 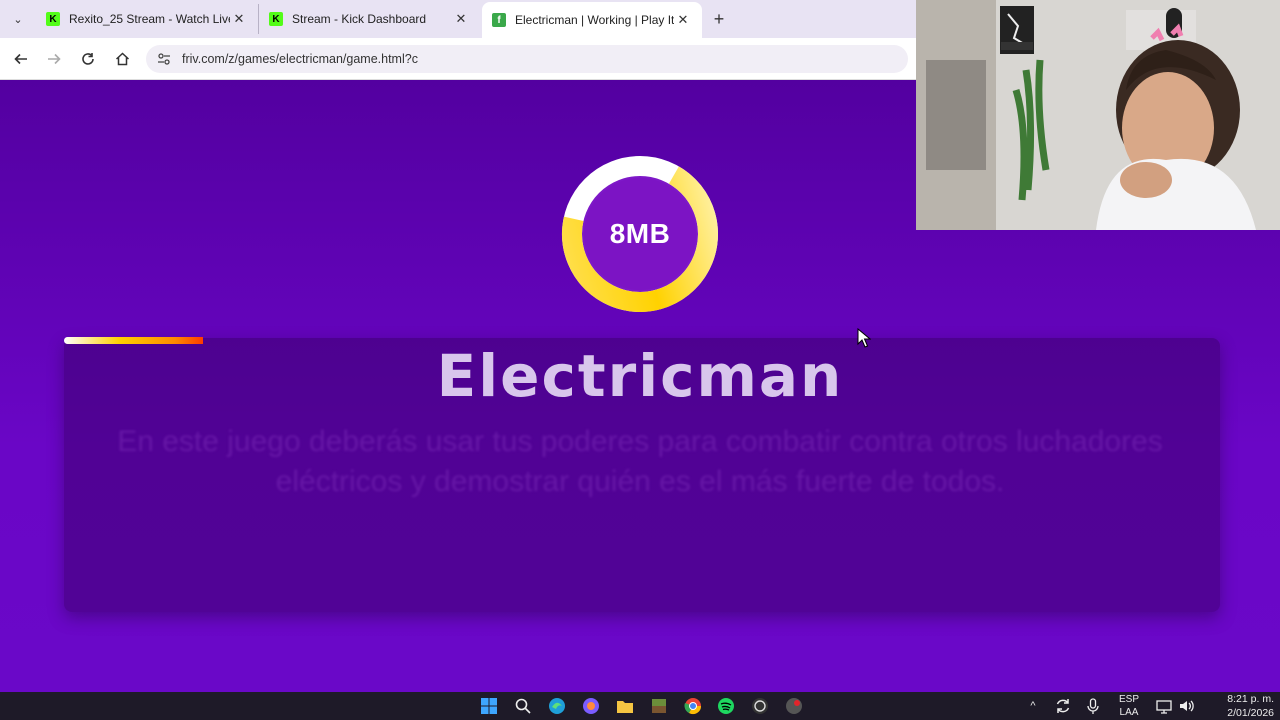 I want to click on url-text: friv.com/z/games/electricman/game.html?c, so click(x=300, y=59).